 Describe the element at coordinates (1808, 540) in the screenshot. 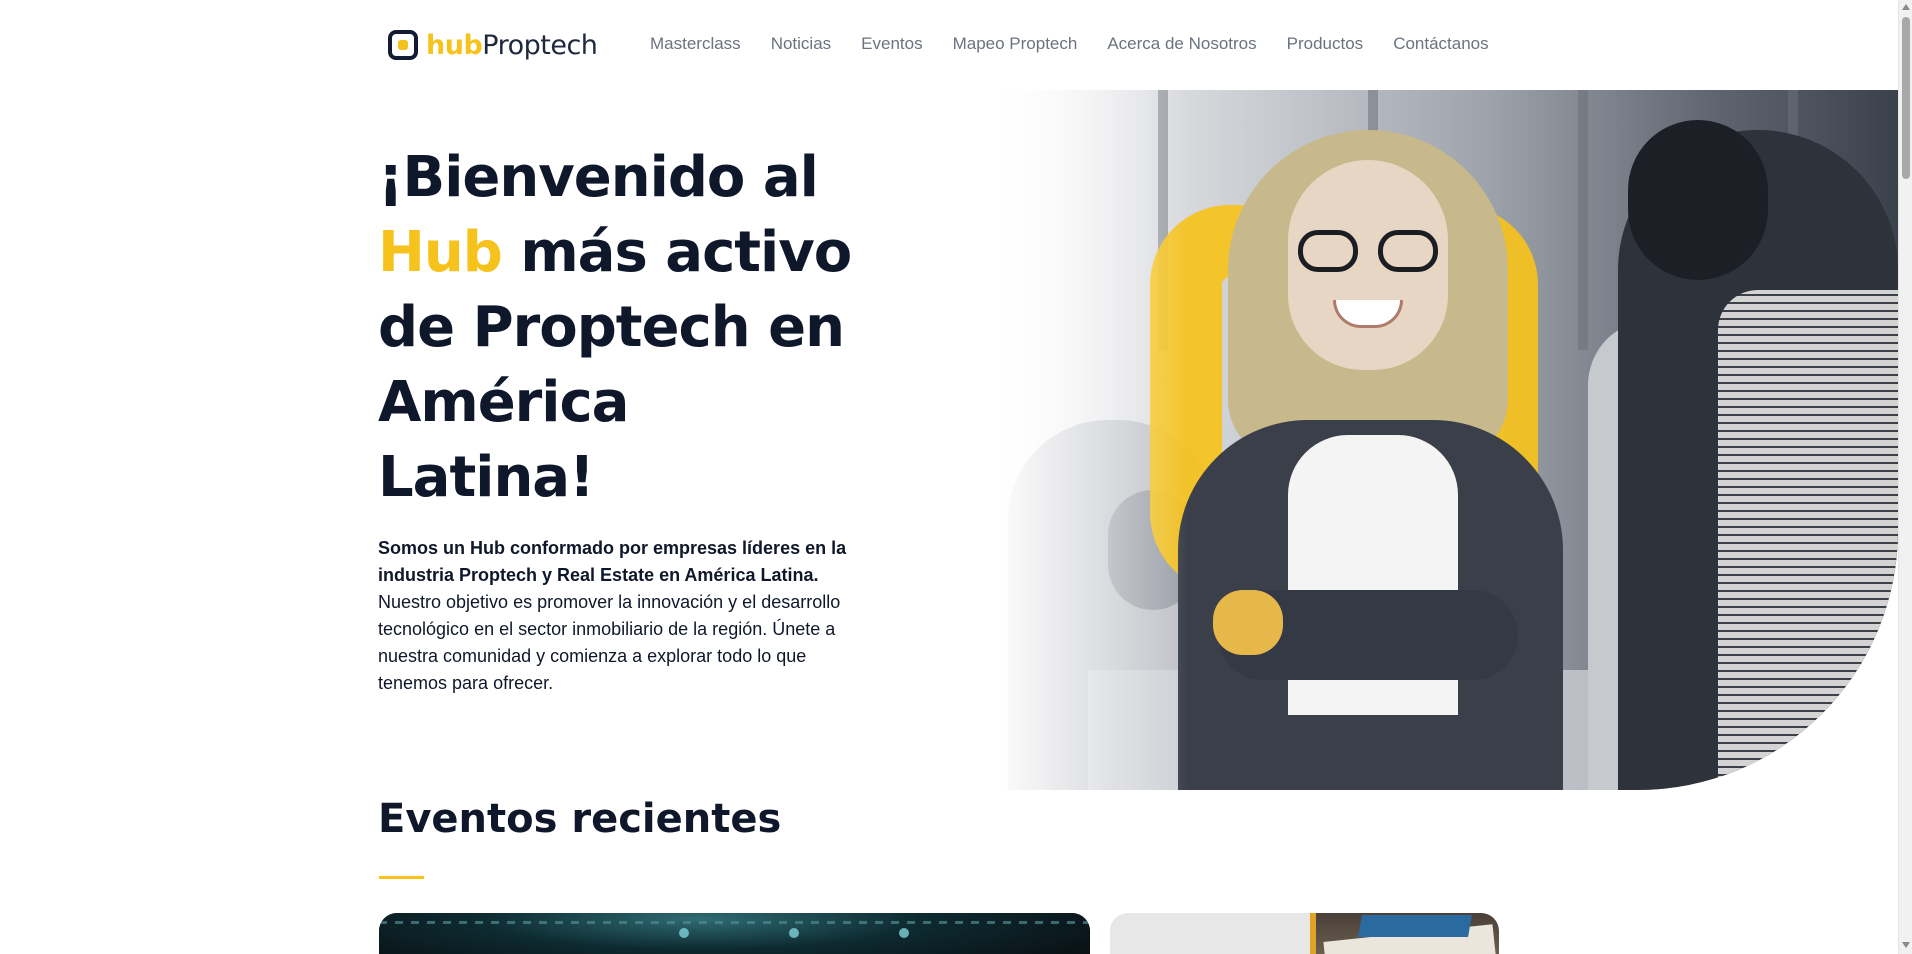

I see `checkered-shirt` at that location.